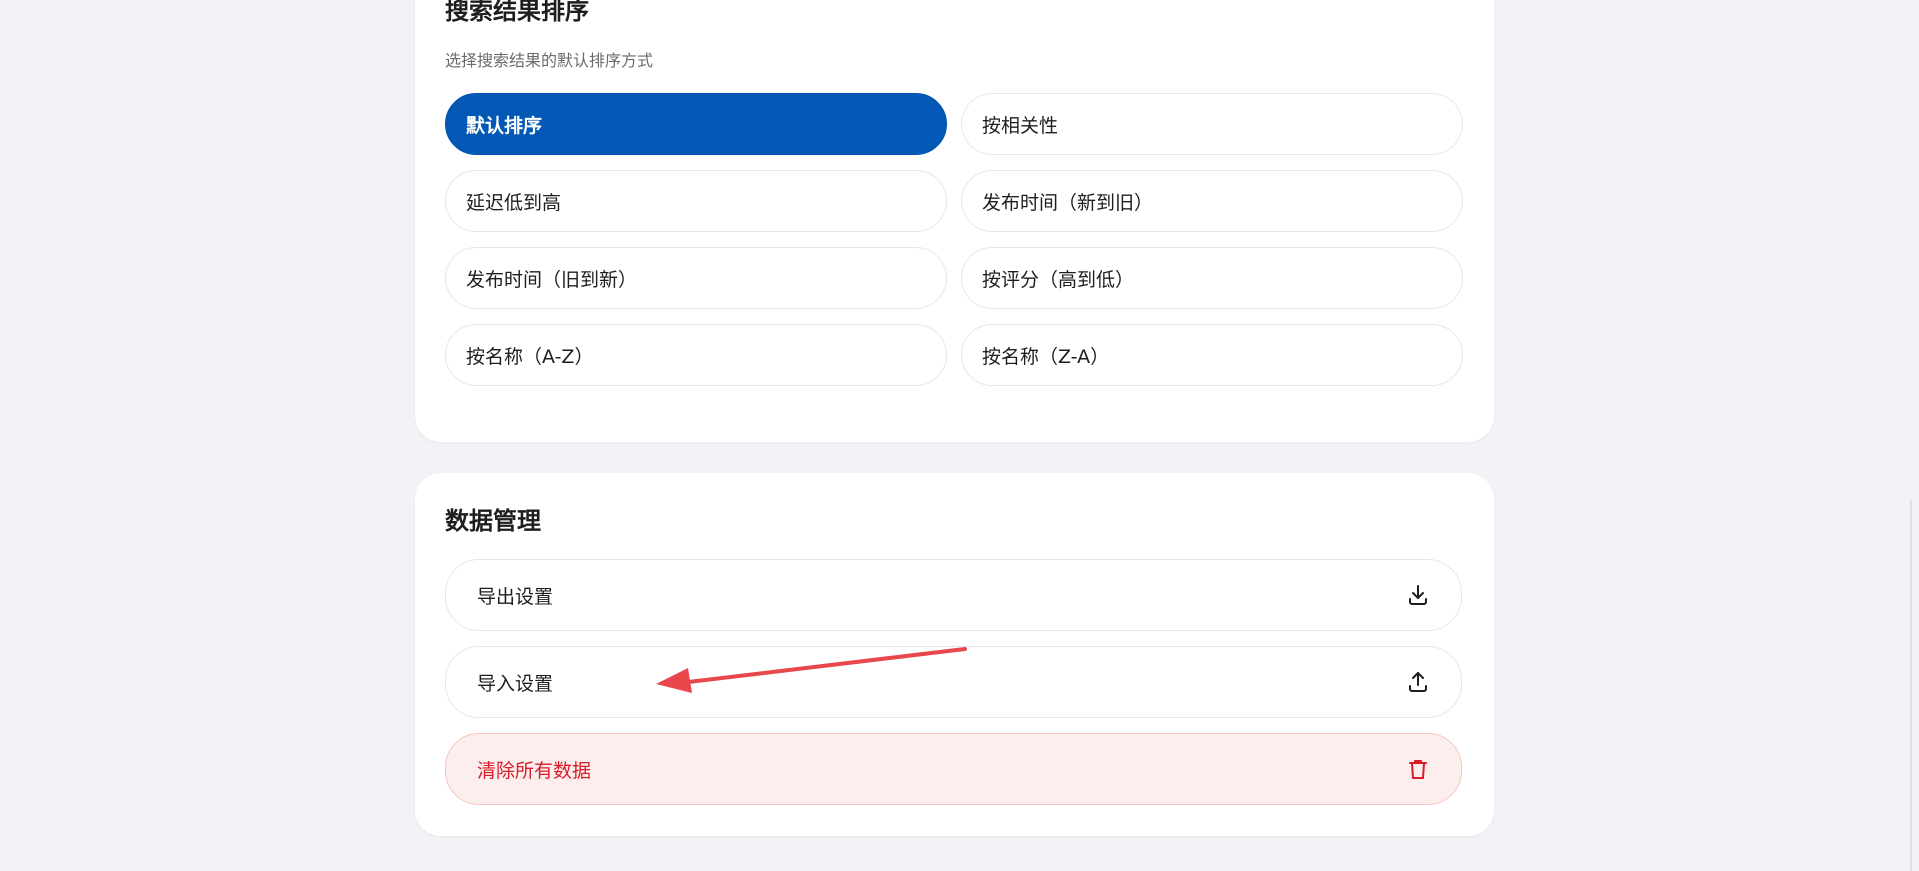  What do you see at coordinates (504, 125) in the screenshot?
I see `sort-option-label: 默认排序` at bounding box center [504, 125].